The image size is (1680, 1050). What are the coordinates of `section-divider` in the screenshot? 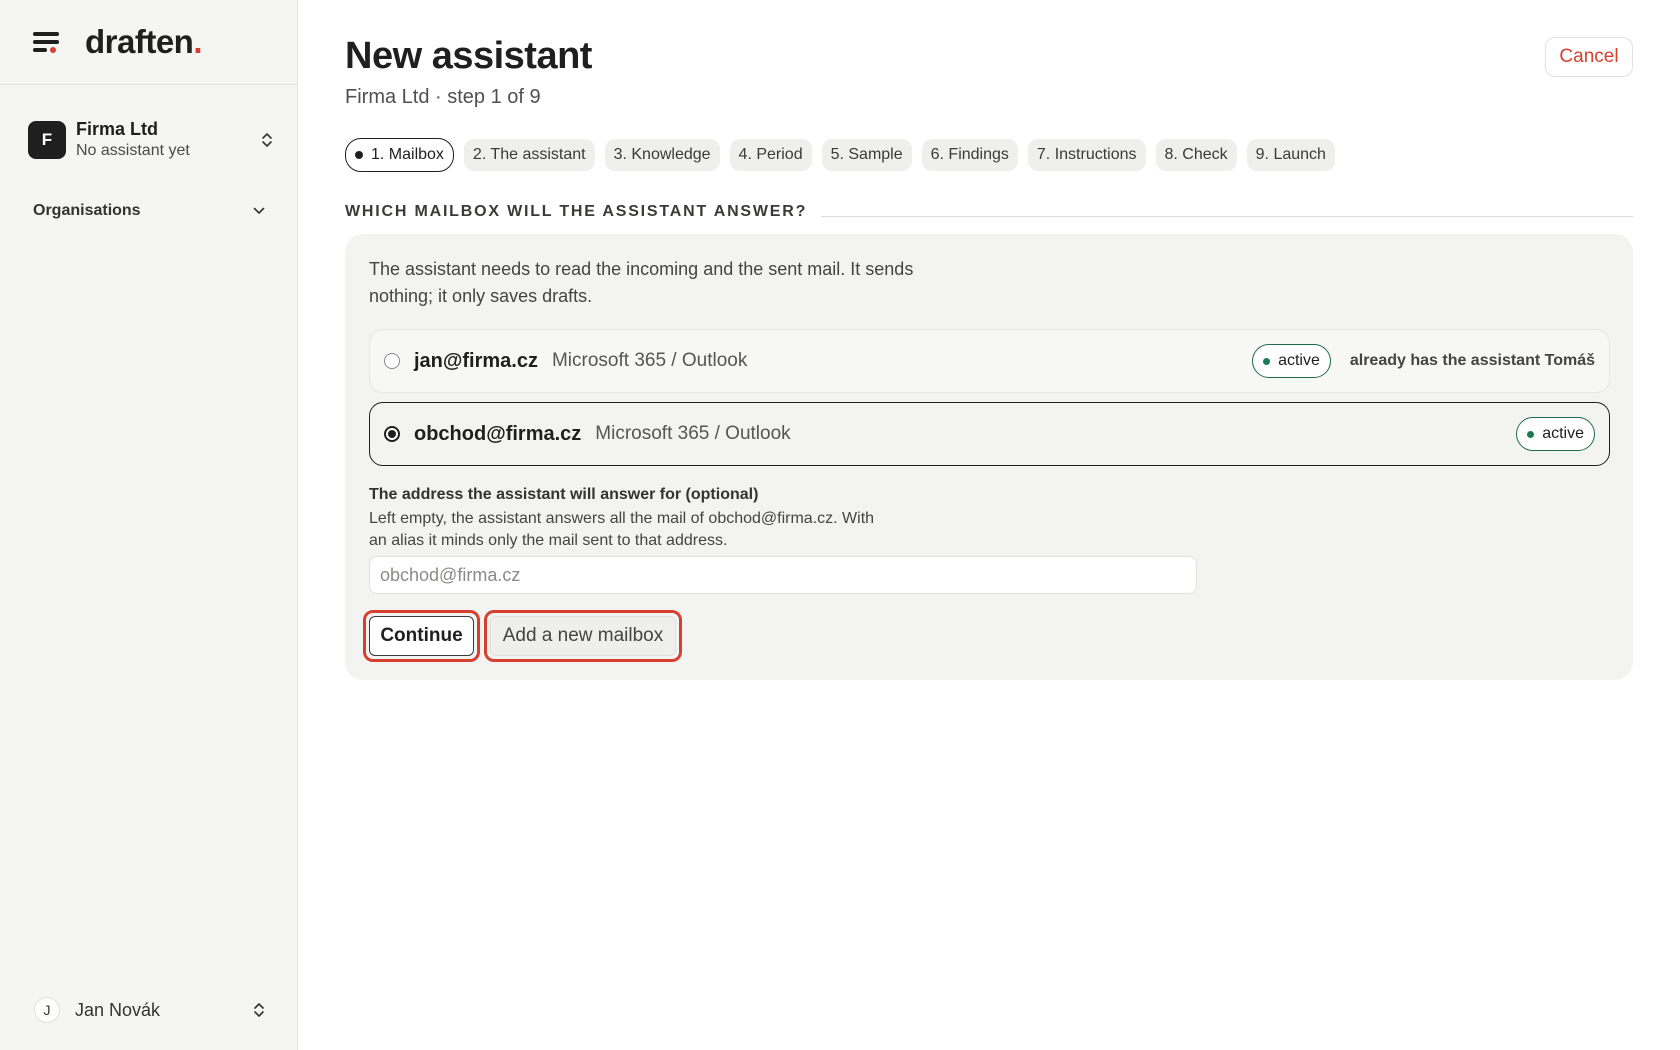 It's located at (1227, 216).